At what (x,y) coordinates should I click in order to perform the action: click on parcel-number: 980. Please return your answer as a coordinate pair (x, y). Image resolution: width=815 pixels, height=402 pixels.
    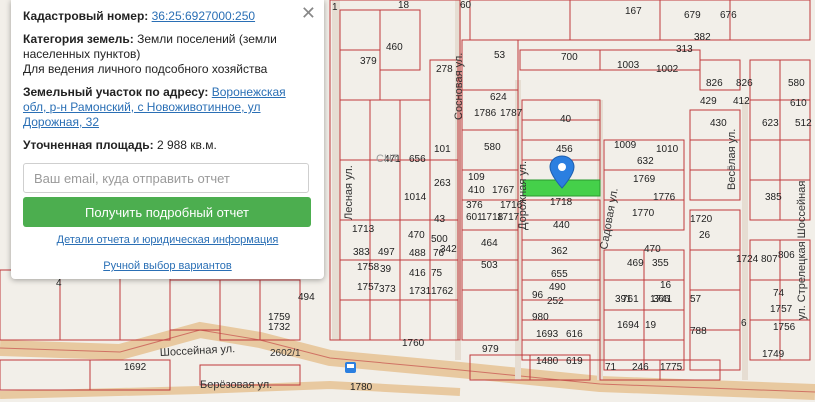
    Looking at the image, I should click on (540, 317).